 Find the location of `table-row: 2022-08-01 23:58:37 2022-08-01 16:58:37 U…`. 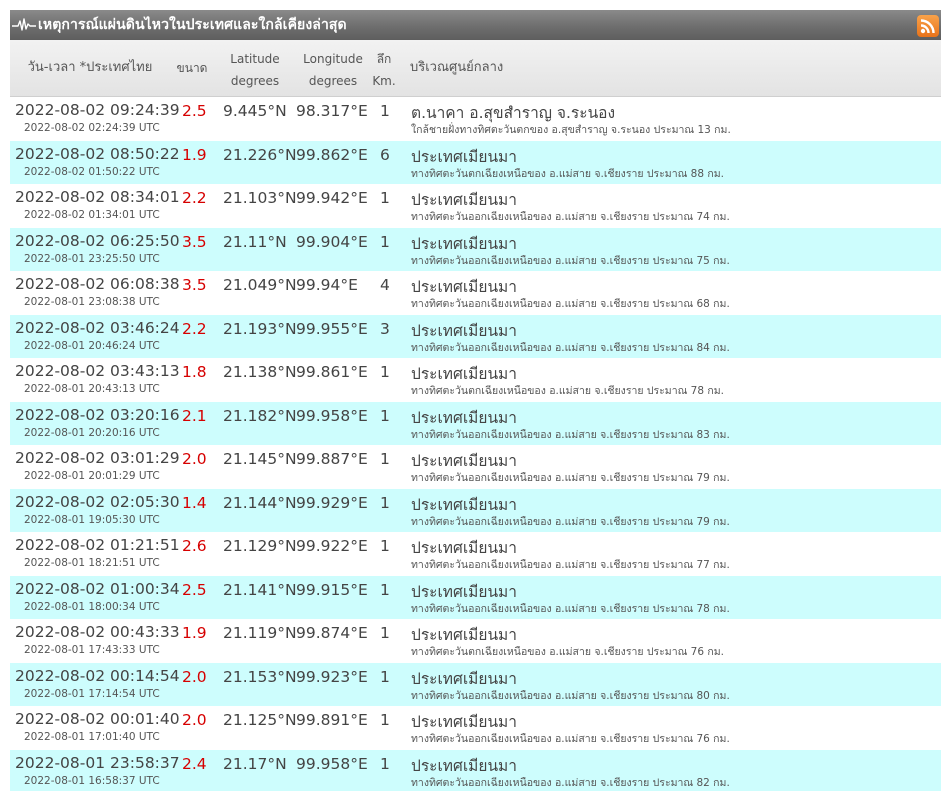

table-row: 2022-08-01 23:58:37 2022-08-01 16:58:37 U… is located at coordinates (475, 770).